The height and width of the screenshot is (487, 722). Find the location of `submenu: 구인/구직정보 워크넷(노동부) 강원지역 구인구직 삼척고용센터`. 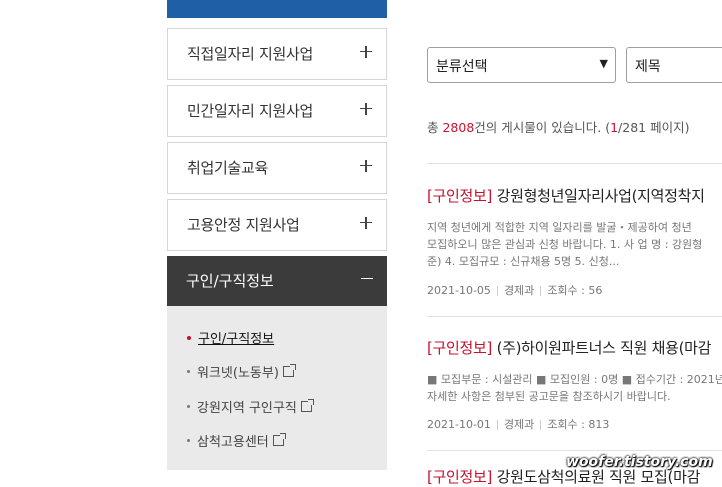

submenu: 구인/구직정보 워크넷(노동부) 강원지역 구인구직 삼척고용센터 is located at coordinates (277, 388).